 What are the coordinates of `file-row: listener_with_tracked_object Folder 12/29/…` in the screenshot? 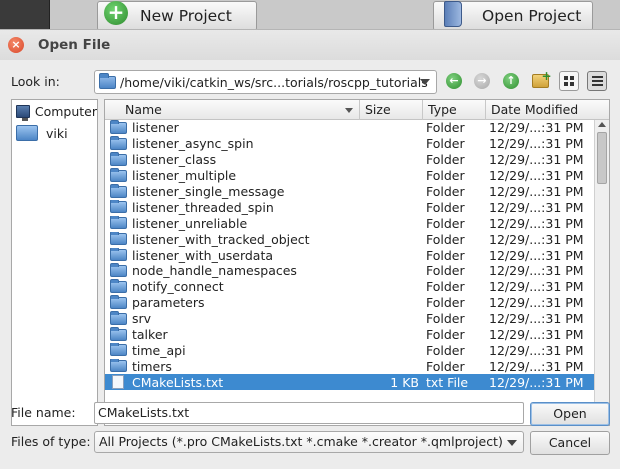 It's located at (350, 239).